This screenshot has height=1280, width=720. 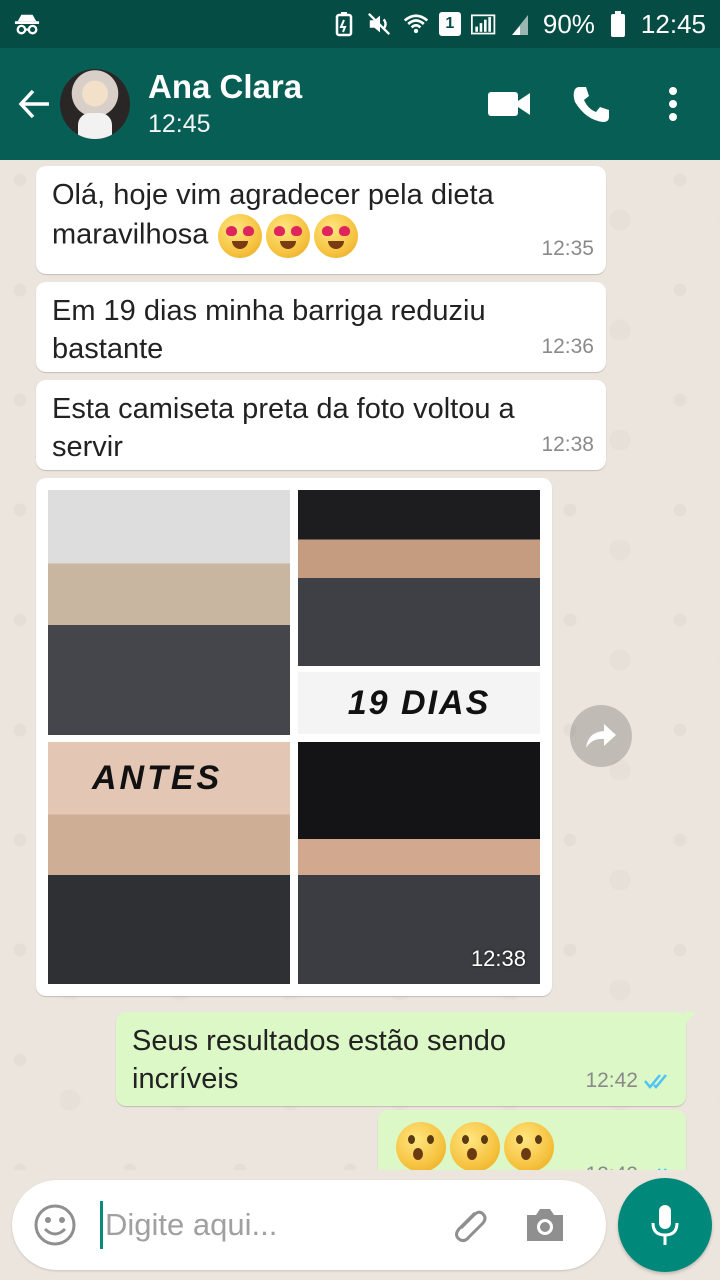 I want to click on paperclip-icon, so click(x=471, y=1226).